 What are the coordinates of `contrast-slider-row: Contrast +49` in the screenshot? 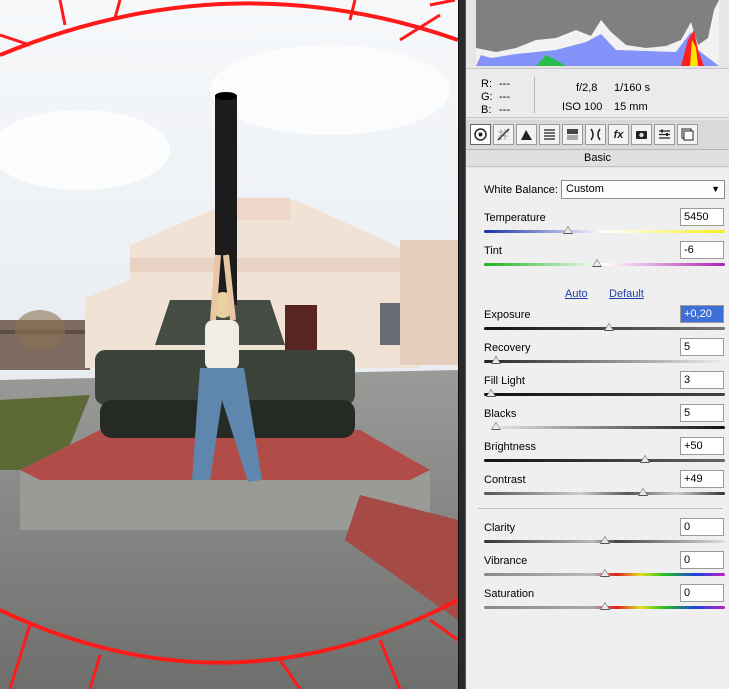 It's located at (597, 487).